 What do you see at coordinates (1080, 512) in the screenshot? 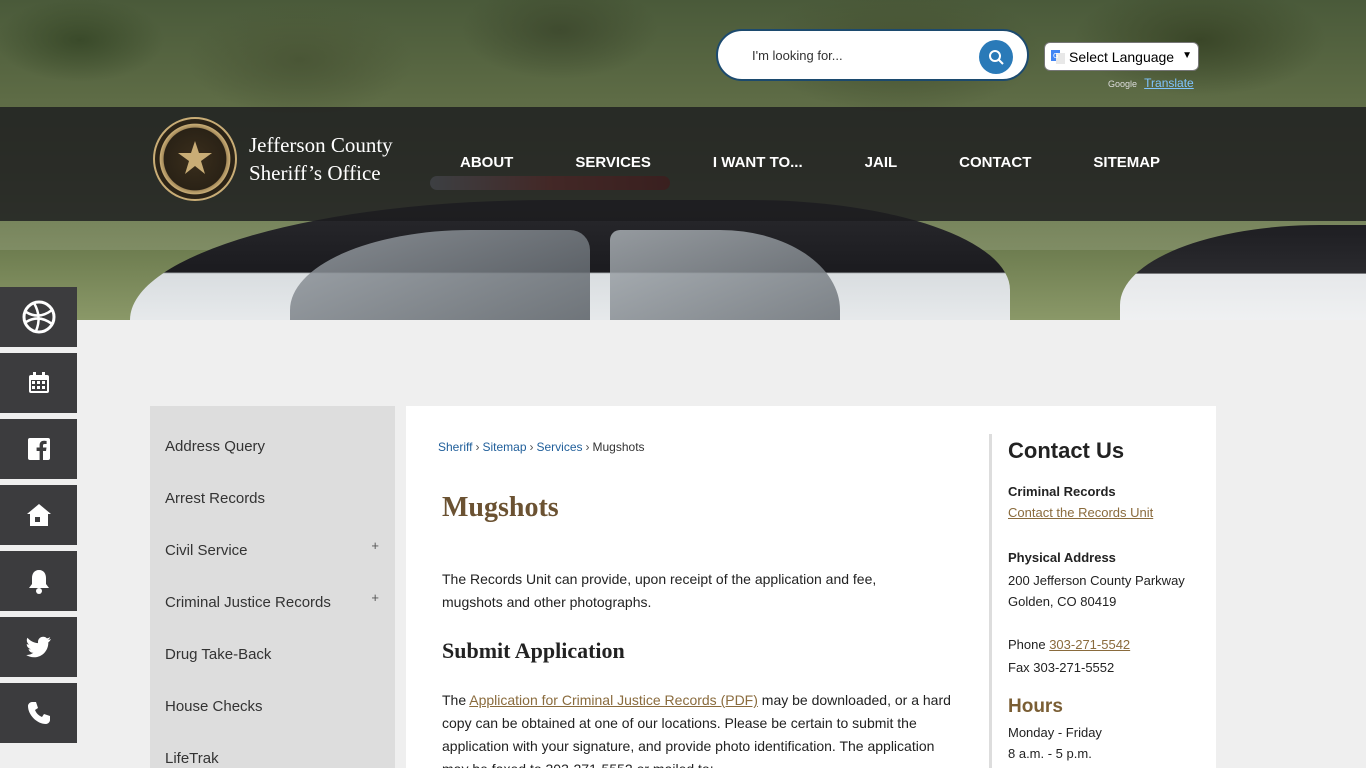
I see `contact-records-link: Contact the Records Unit` at bounding box center [1080, 512].